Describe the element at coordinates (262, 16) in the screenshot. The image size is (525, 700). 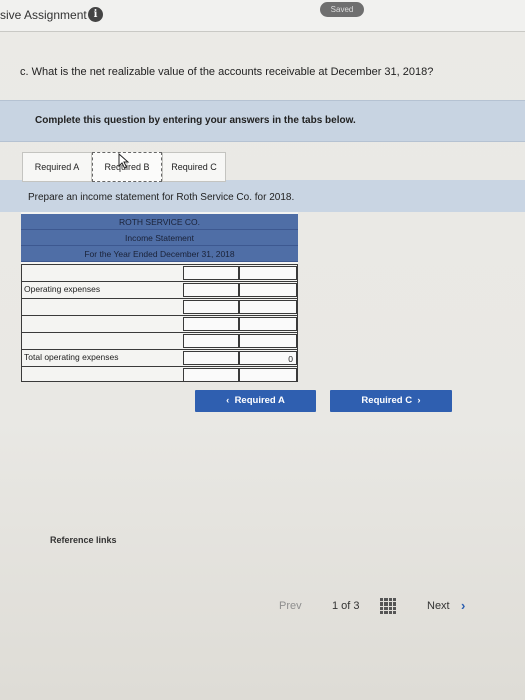
I see `top-bar: sive Assignment i Saved` at that location.